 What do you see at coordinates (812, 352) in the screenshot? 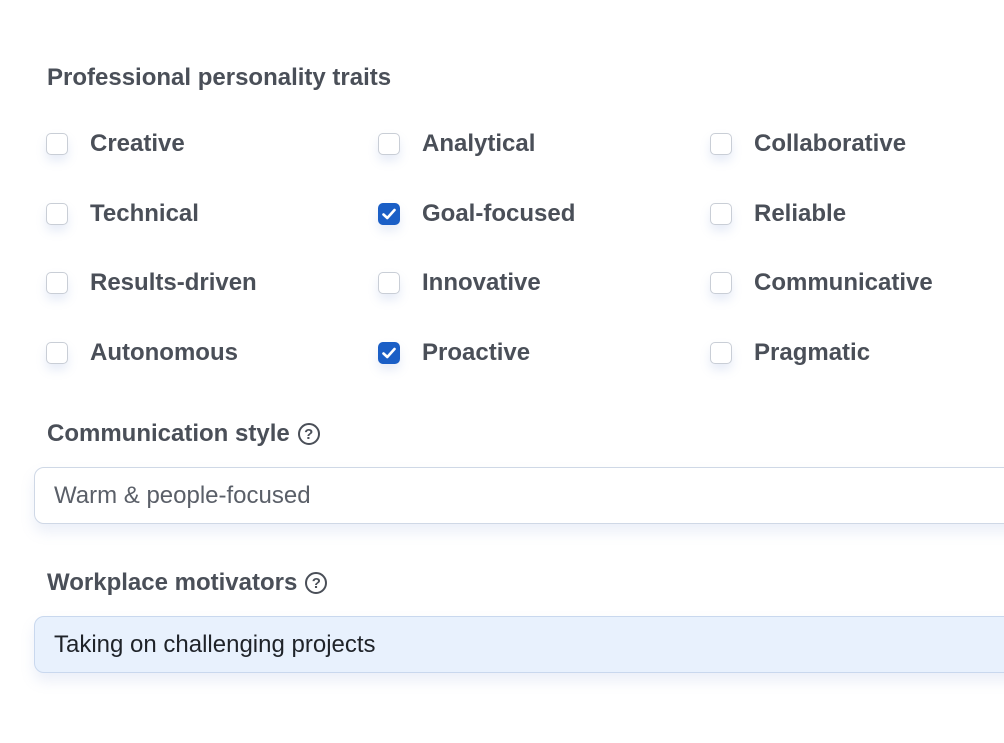
I see `trait-label: Pragmatic` at bounding box center [812, 352].